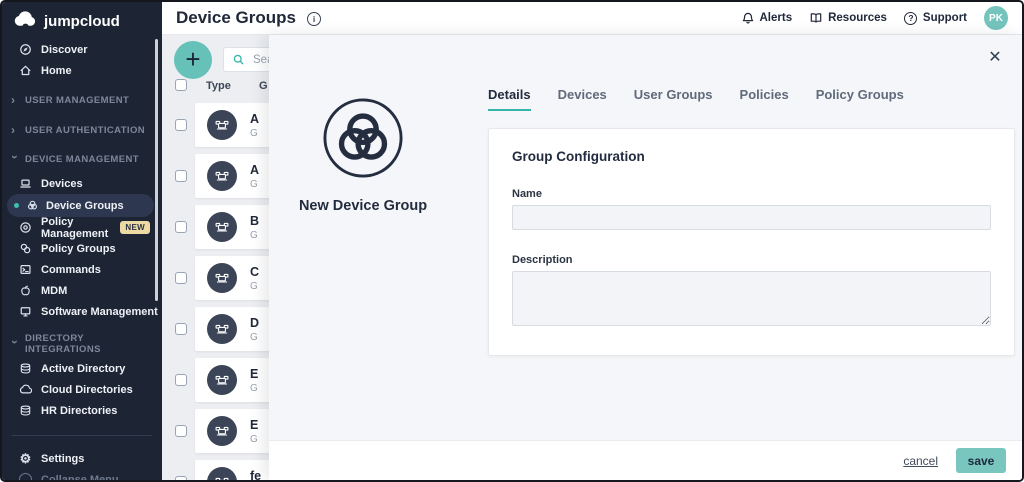 Image resolution: width=1024 pixels, height=482 pixels. What do you see at coordinates (56, 70) in the screenshot?
I see `sidebar-item-label: Home` at bounding box center [56, 70].